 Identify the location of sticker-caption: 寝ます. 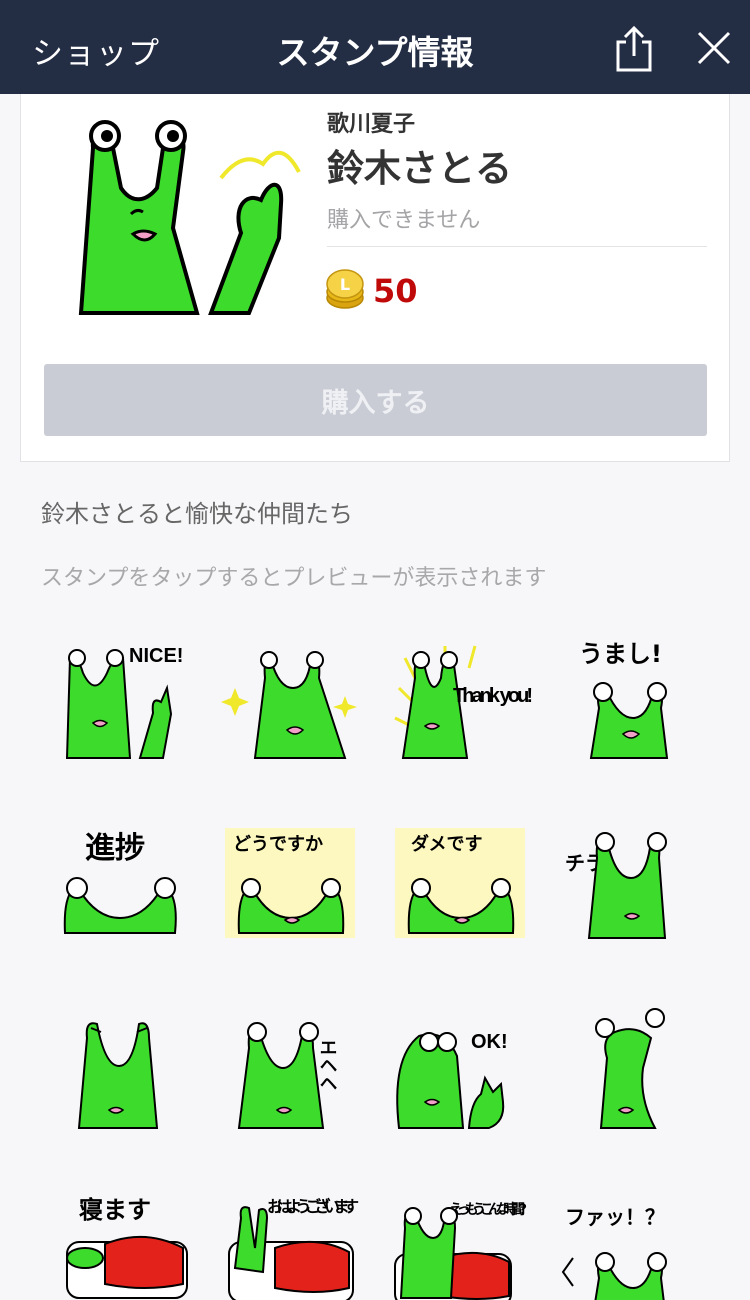
(115, 1210).